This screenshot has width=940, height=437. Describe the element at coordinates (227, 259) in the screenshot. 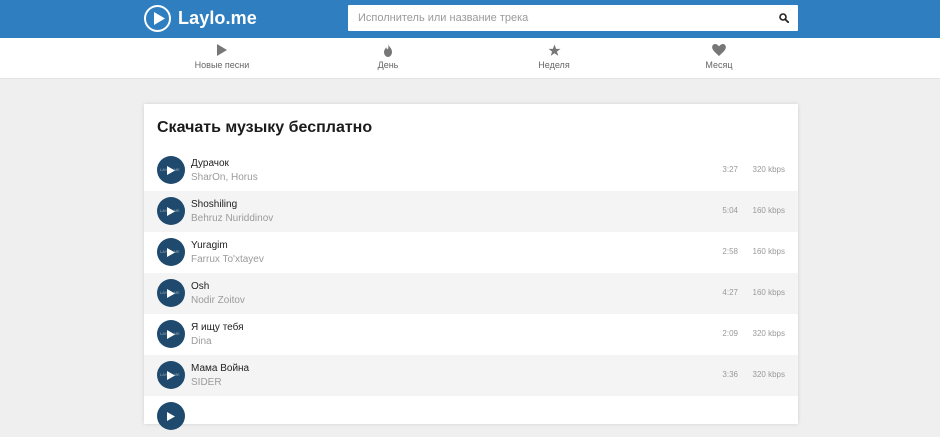

I see `track-artist: Farrux To'xtayev` at that location.